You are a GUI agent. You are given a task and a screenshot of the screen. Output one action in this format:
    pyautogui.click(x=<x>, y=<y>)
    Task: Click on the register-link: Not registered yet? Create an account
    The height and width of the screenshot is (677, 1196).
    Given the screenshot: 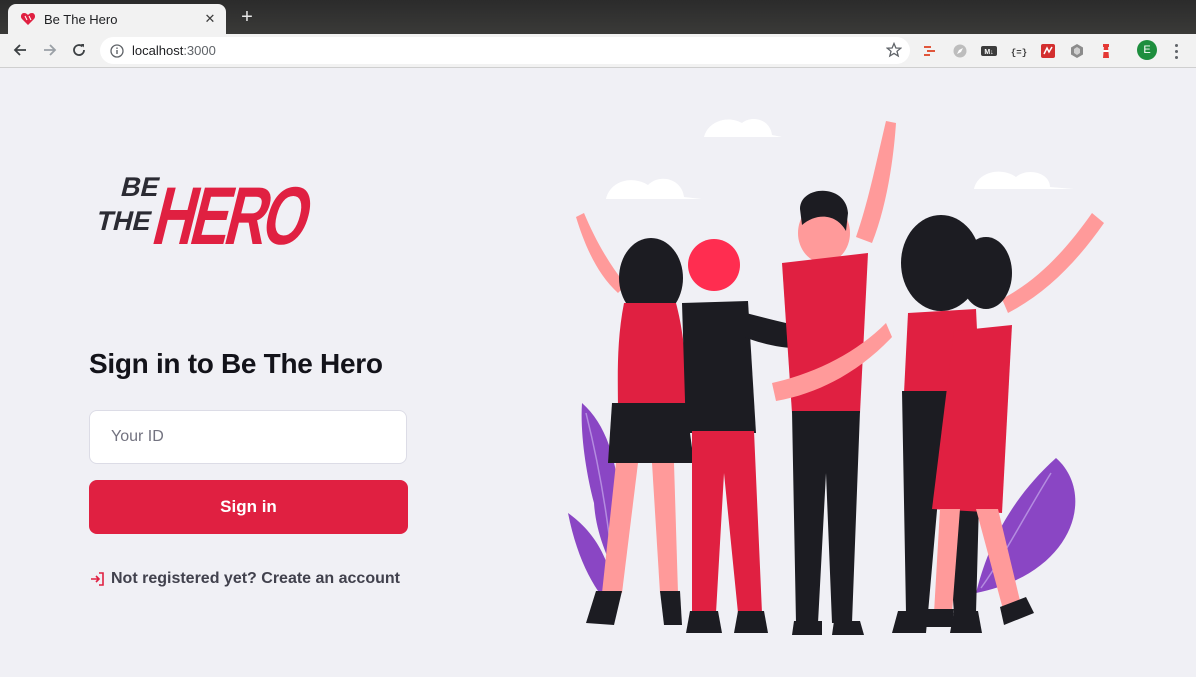 What is the action you would take?
    pyautogui.click(x=244, y=579)
    